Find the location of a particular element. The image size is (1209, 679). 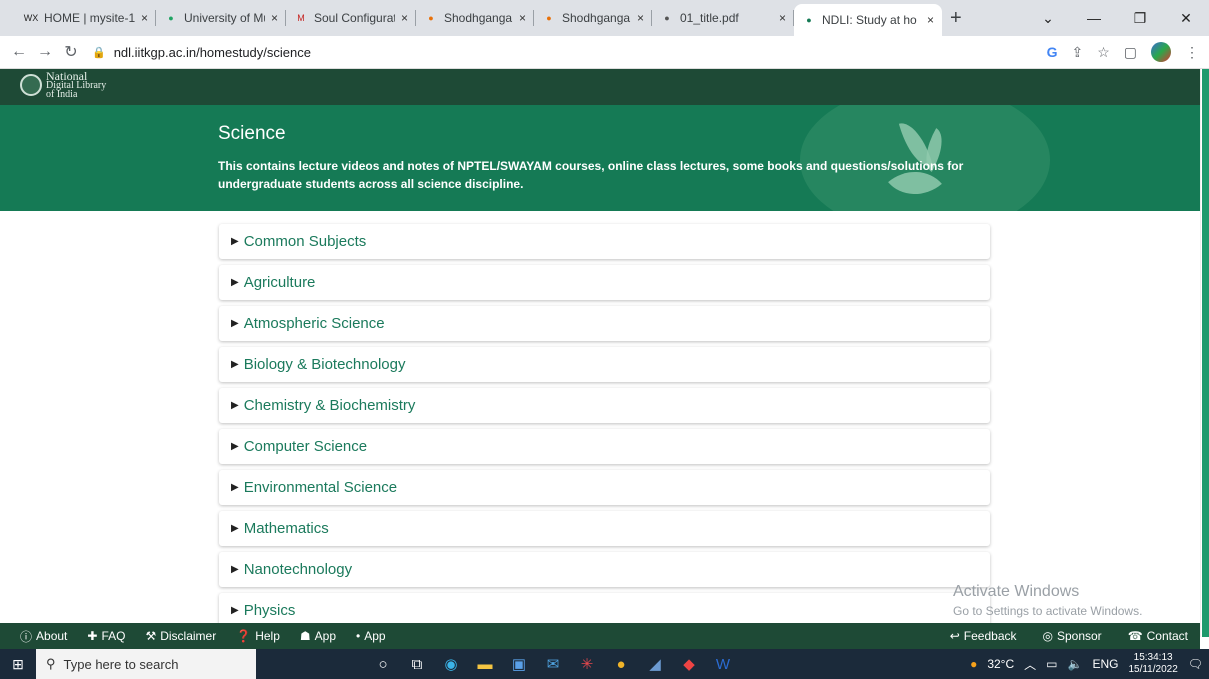

footer-link-label: Help is located at coordinates (267, 636).